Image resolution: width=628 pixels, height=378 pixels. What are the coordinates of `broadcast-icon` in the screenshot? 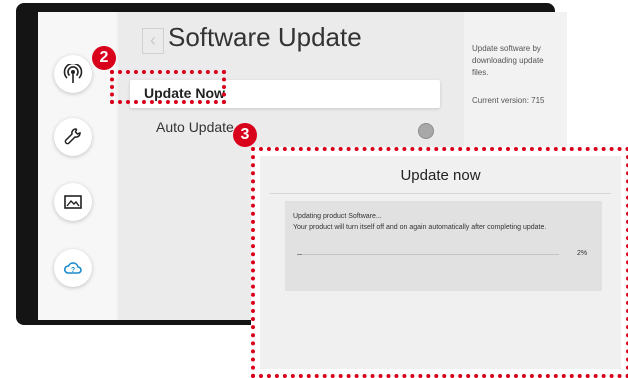 It's located at (73, 73).